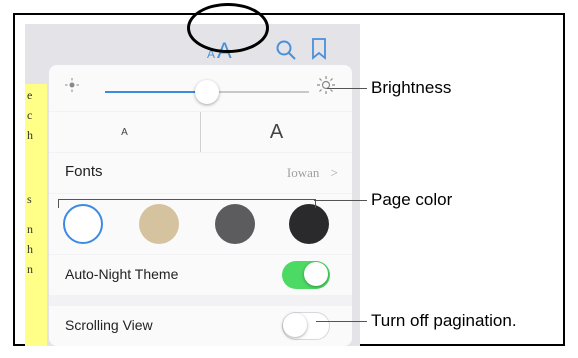 The height and width of the screenshot is (358, 578). Describe the element at coordinates (83, 224) in the screenshot. I see `page-color-white` at that location.